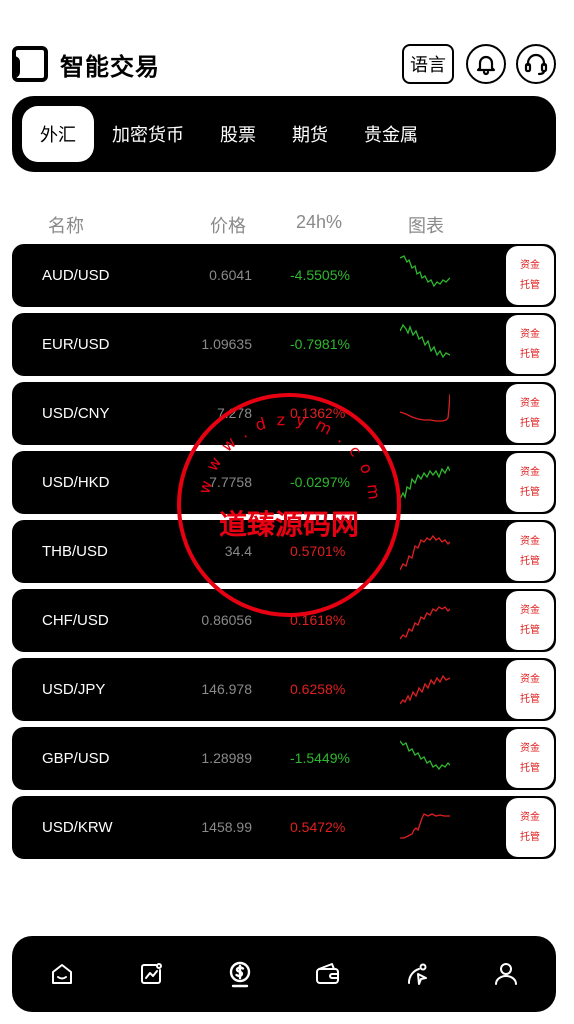 Image resolution: width=574 pixels, height=1024 pixels. I want to click on app-logo-icon, so click(30, 64).